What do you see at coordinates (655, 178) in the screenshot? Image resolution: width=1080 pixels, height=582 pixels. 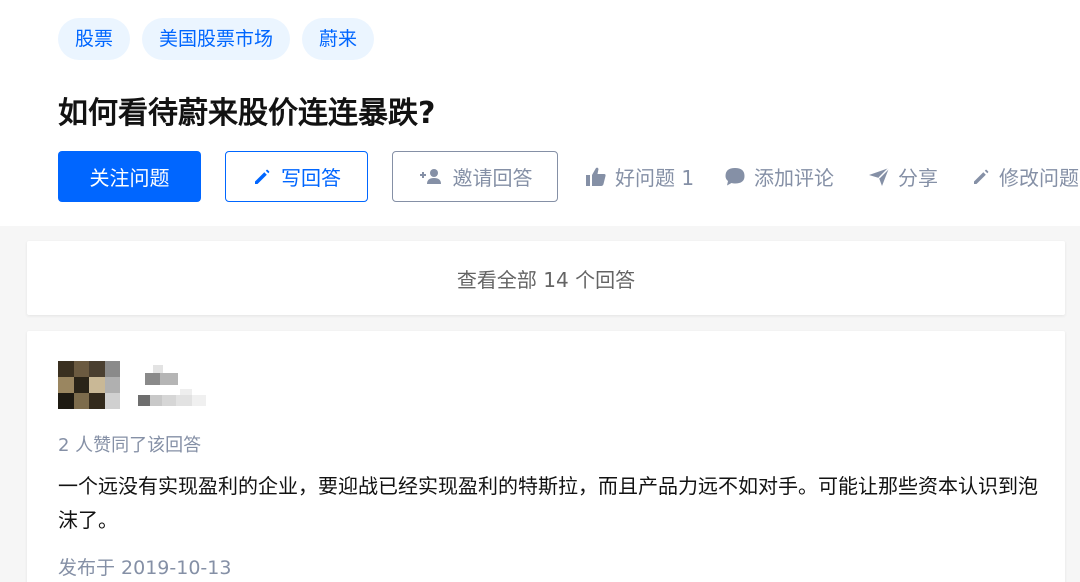 I see `good-question-label: 好问题 1` at bounding box center [655, 178].